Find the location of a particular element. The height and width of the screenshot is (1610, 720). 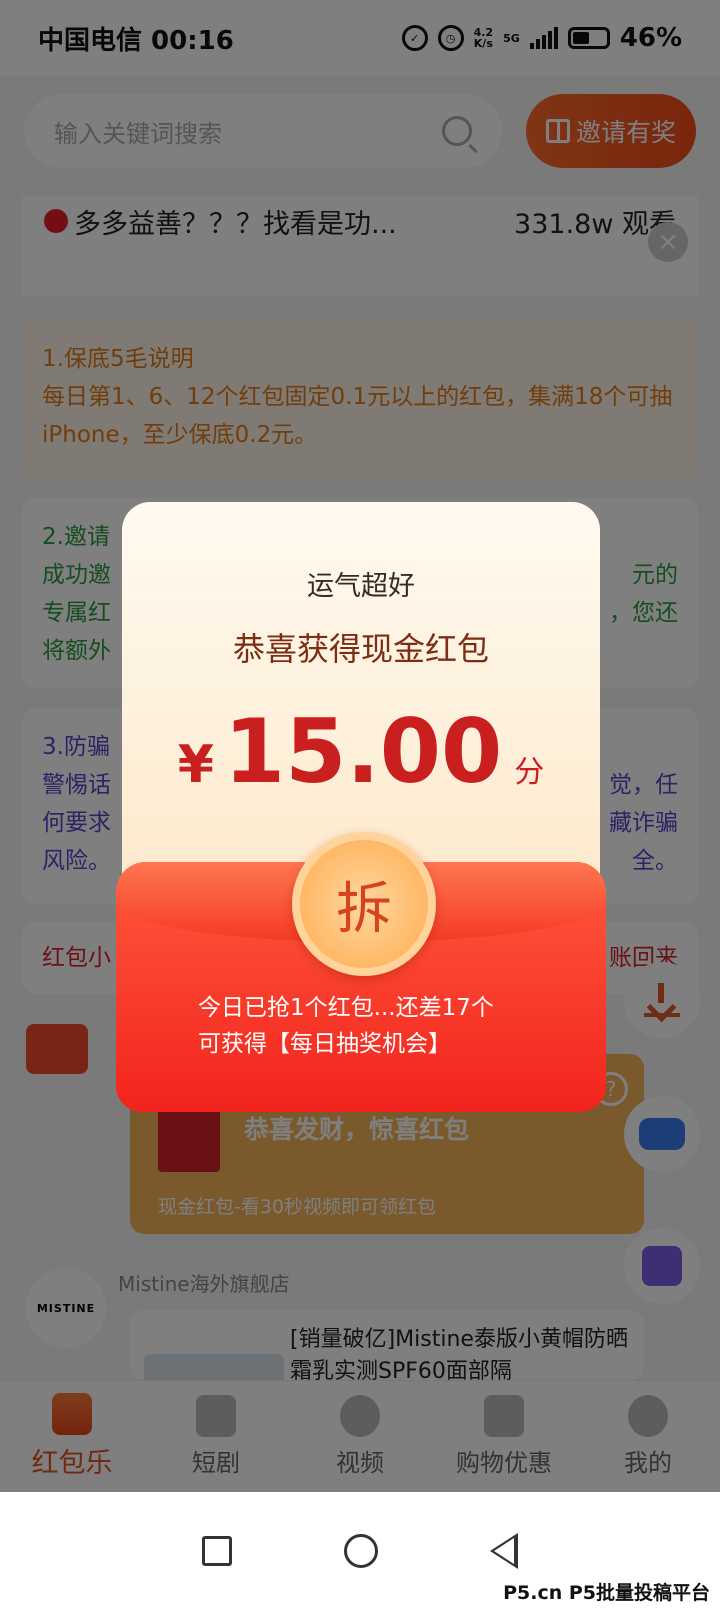

watermark: P5.cn P5批量投稿平台 is located at coordinates (606, 1593).